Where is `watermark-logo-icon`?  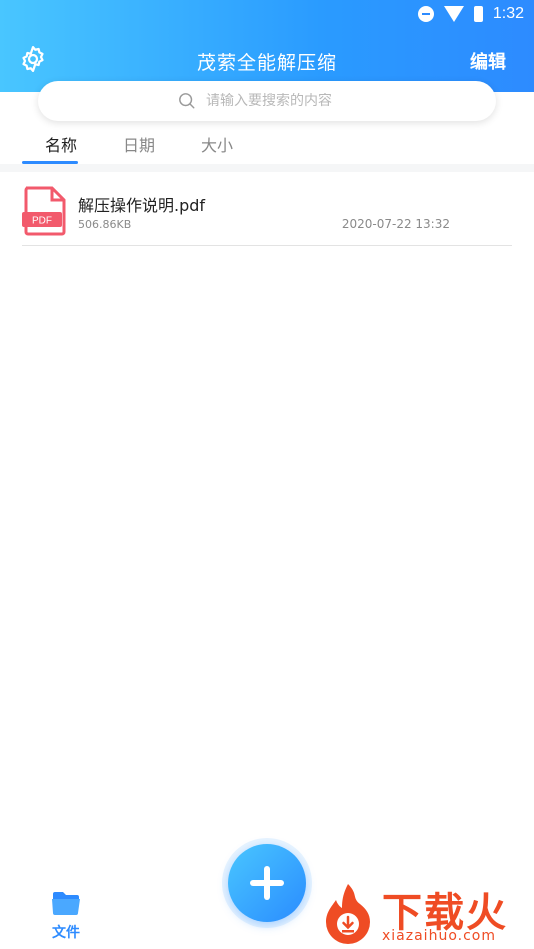
watermark-logo-icon is located at coordinates (348, 914).